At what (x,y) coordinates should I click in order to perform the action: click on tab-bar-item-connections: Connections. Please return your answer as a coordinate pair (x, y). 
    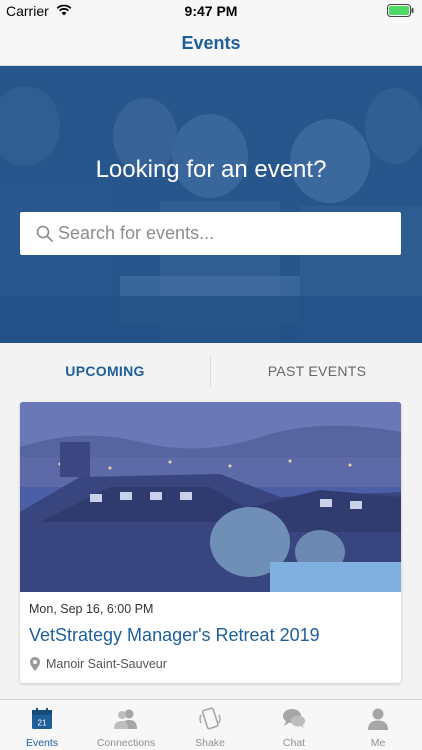
    Looking at the image, I should click on (126, 725).